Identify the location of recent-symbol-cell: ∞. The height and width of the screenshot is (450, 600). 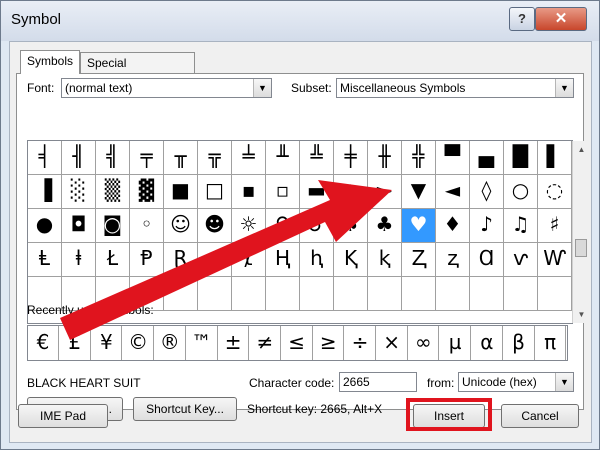
(424, 343).